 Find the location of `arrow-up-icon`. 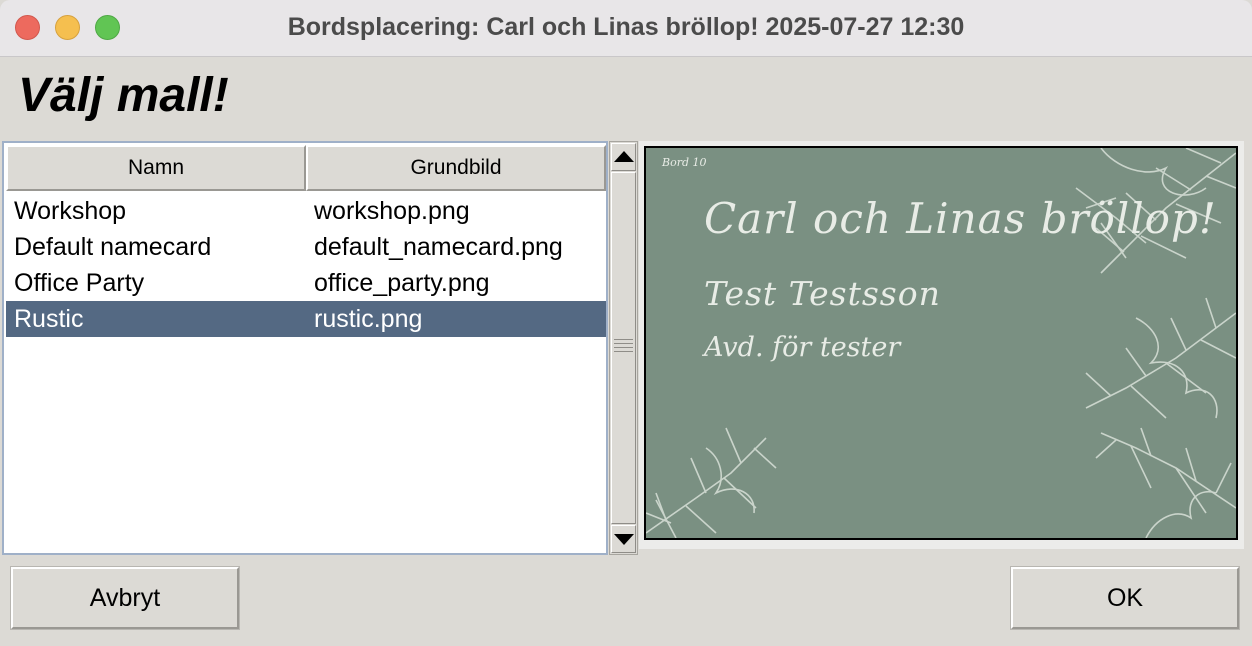

arrow-up-icon is located at coordinates (624, 156).